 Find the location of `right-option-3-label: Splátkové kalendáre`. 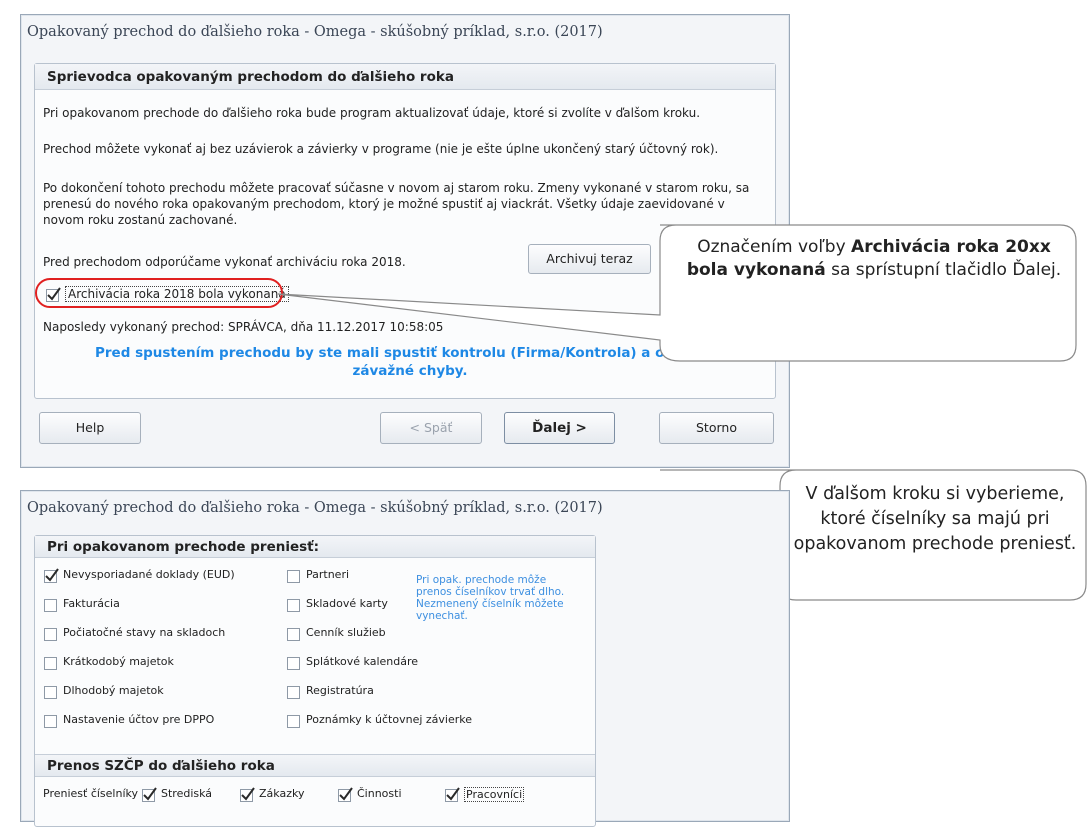

right-option-3-label: Splátkové kalendáre is located at coordinates (362, 661).